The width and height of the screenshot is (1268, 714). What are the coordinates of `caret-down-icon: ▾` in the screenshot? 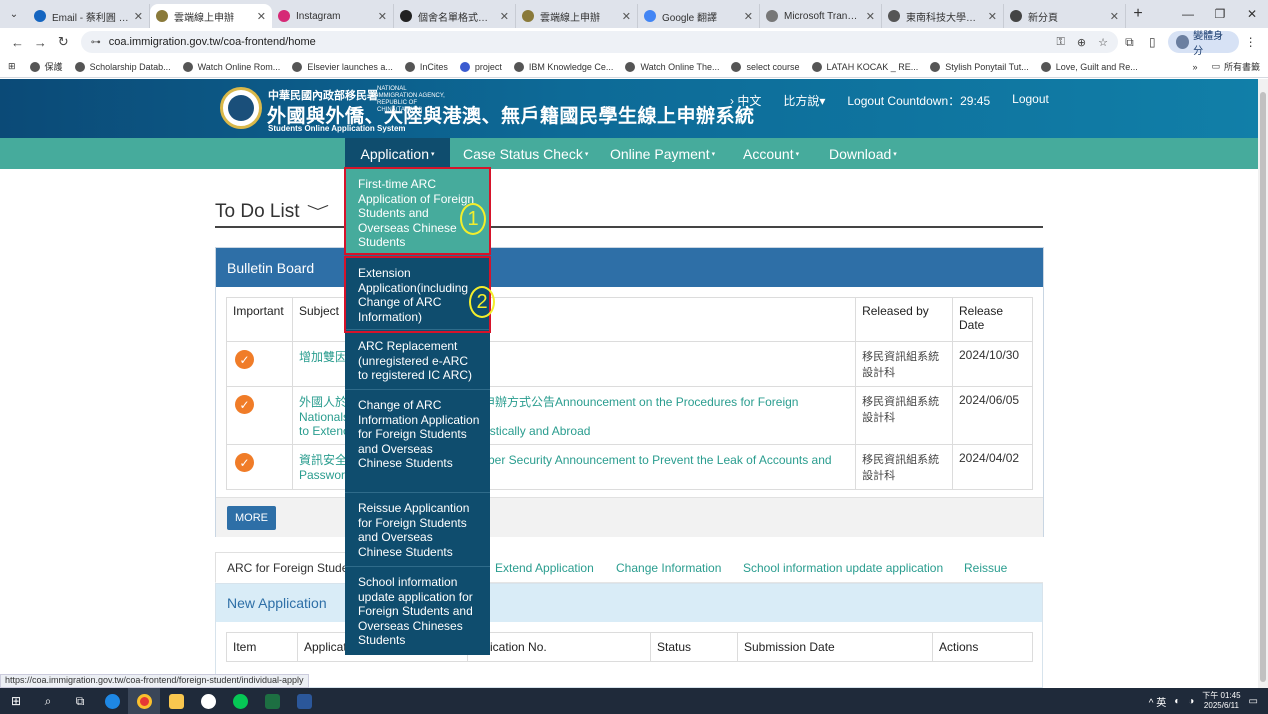 It's located at (432, 154).